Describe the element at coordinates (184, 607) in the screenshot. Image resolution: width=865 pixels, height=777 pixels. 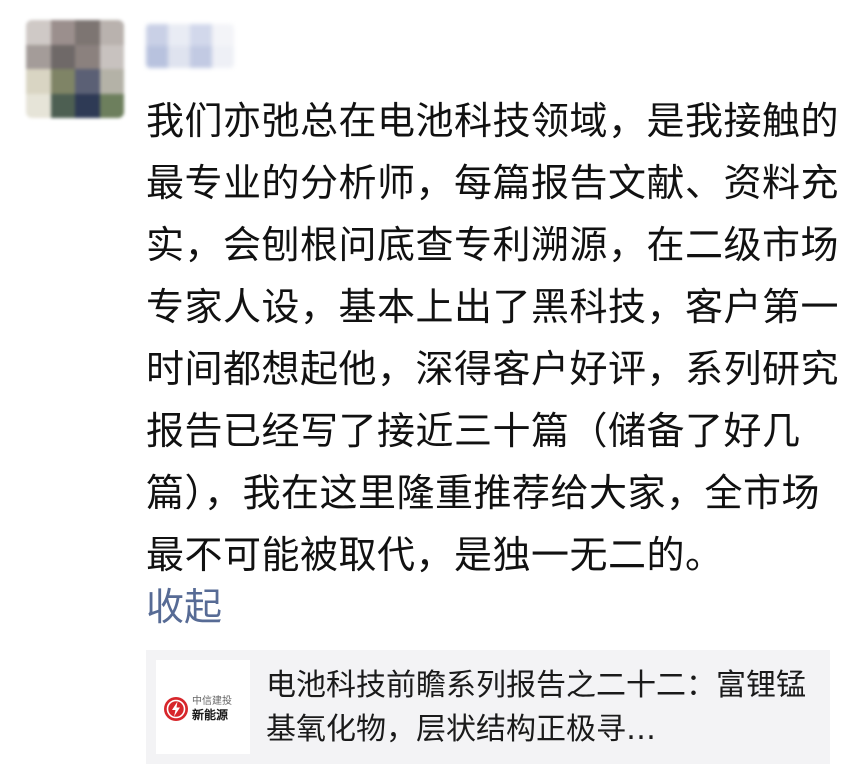
I see `collapse-link: 收起` at that location.